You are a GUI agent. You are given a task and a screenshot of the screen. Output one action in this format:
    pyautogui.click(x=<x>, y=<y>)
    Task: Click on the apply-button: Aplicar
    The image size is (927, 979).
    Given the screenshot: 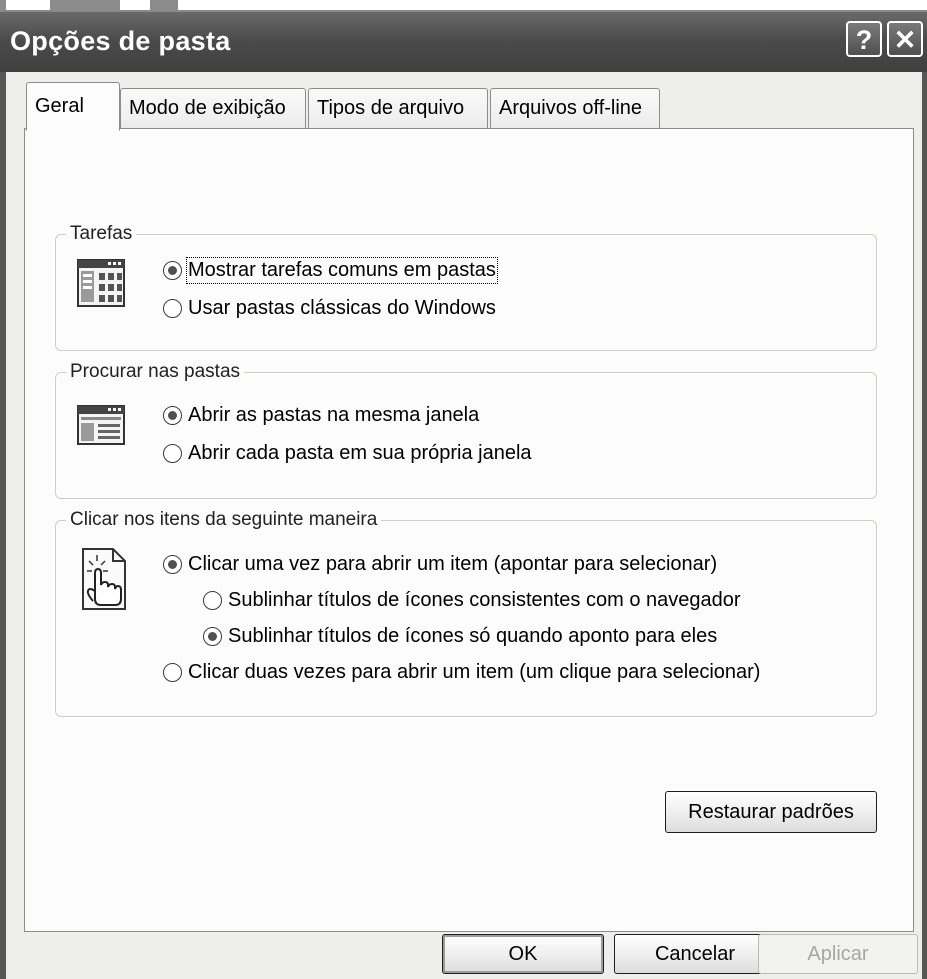 What is the action you would take?
    pyautogui.click(x=838, y=954)
    